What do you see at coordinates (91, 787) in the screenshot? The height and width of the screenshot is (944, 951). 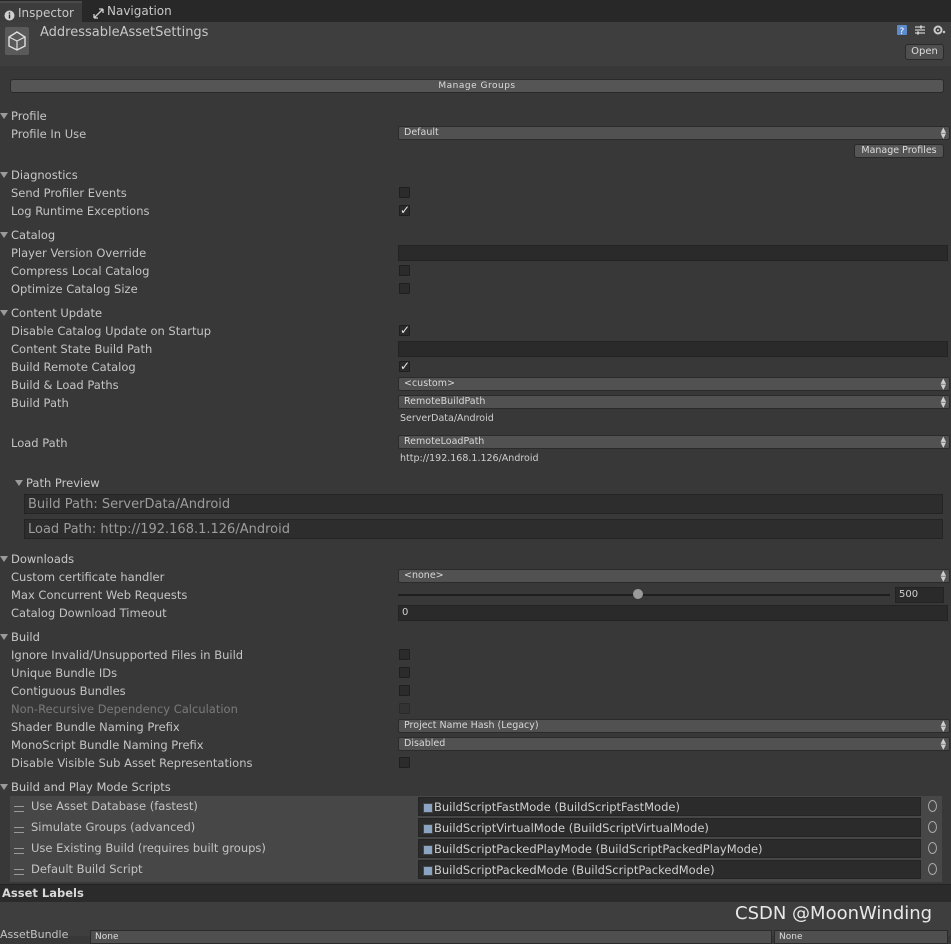 I see `section-label: Build and Play Mode Scripts` at bounding box center [91, 787].